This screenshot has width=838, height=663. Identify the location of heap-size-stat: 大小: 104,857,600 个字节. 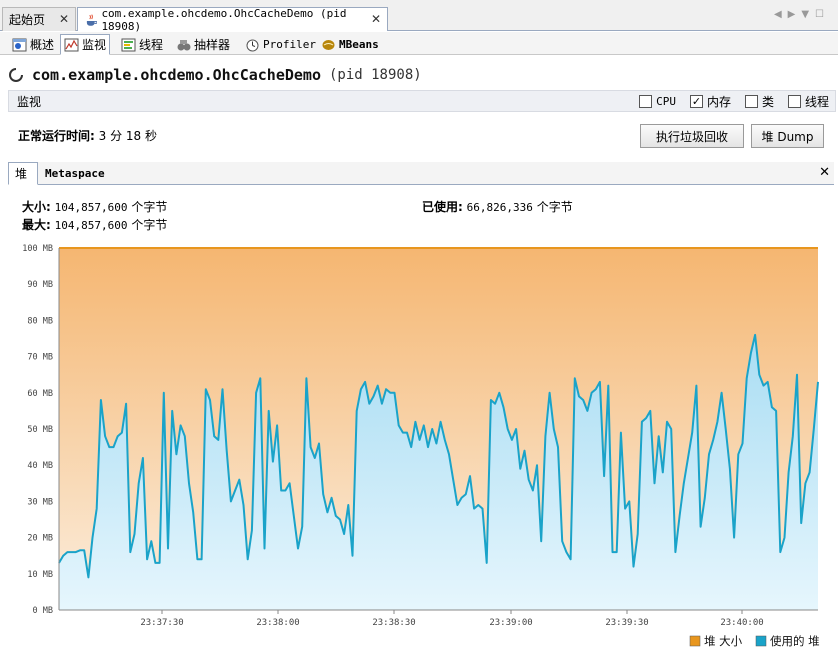
(94, 206).